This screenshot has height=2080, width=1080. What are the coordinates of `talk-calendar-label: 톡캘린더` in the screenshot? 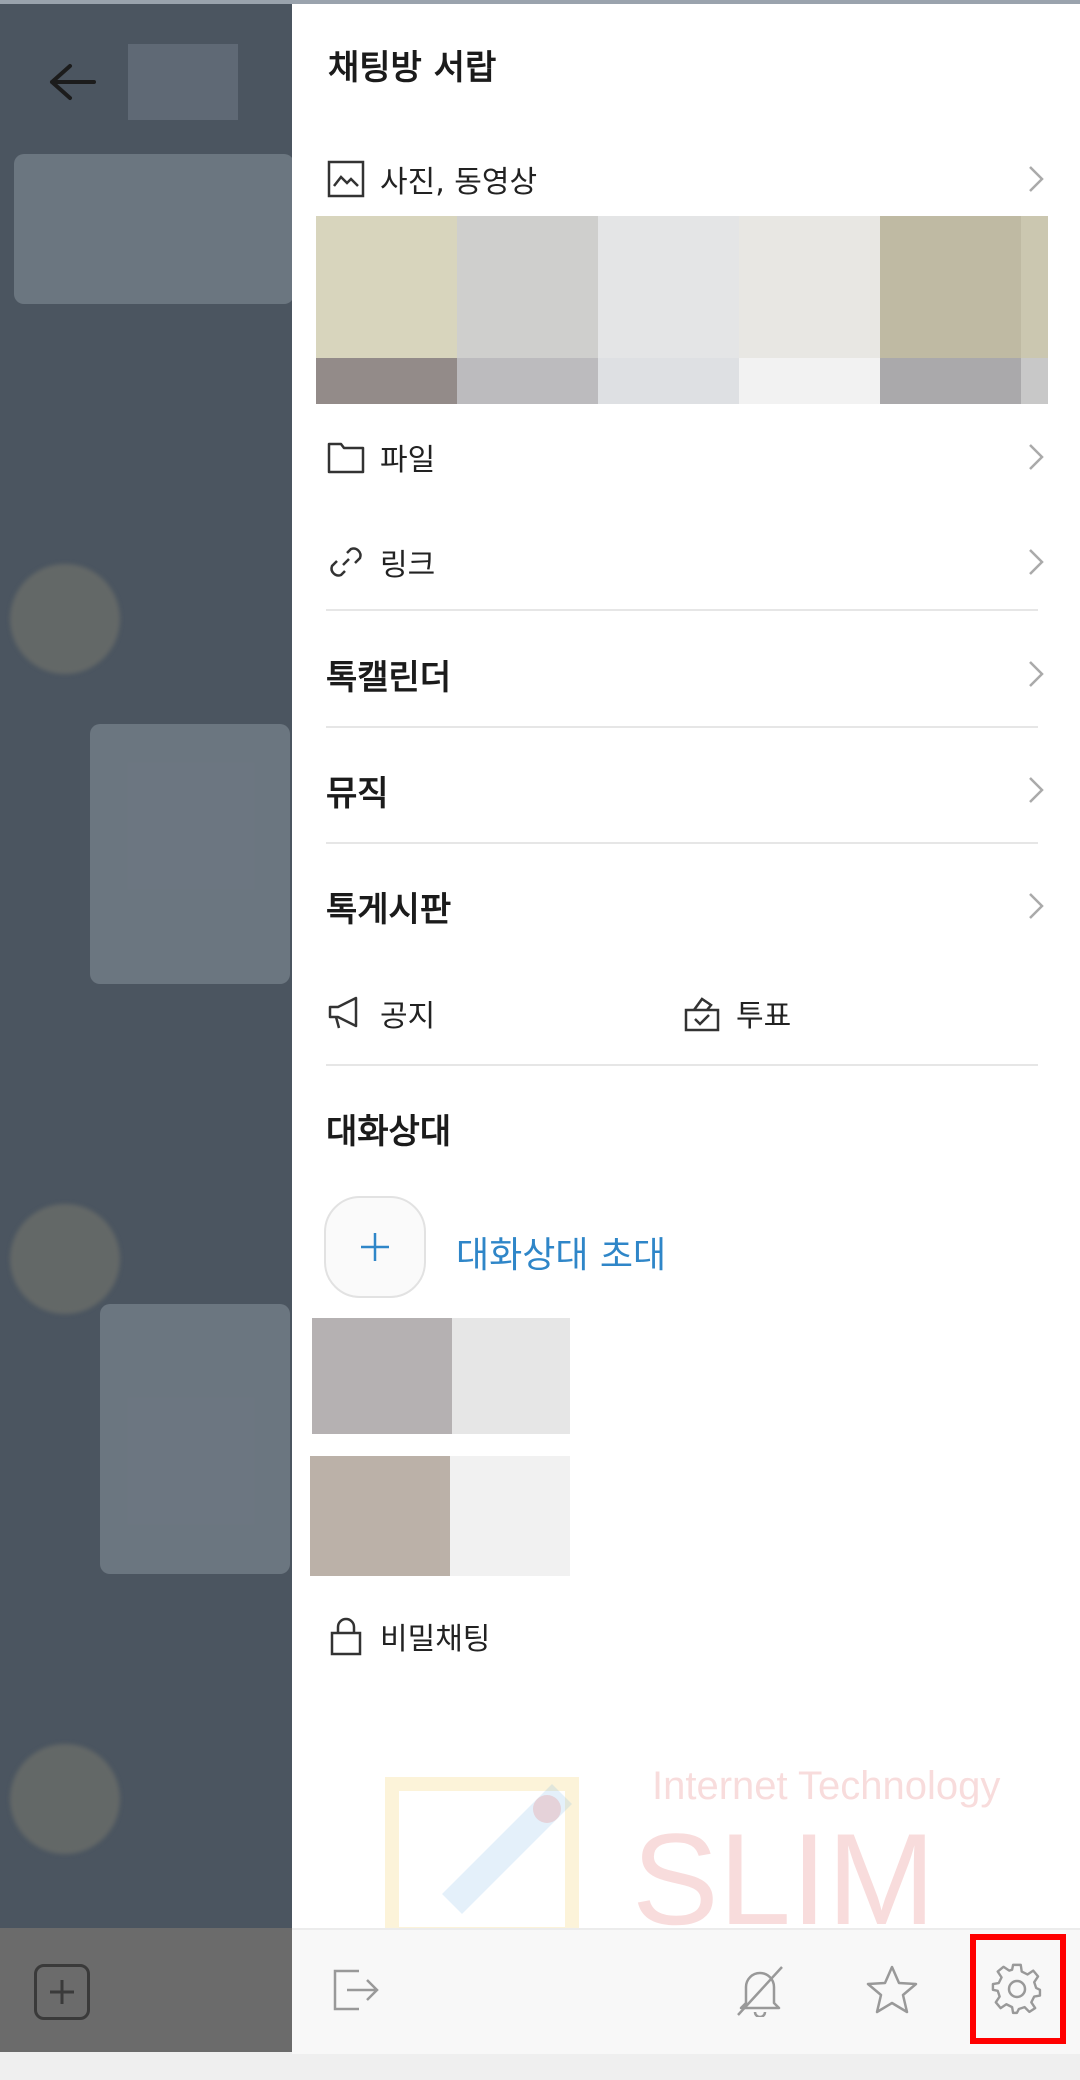 It's located at (389, 677).